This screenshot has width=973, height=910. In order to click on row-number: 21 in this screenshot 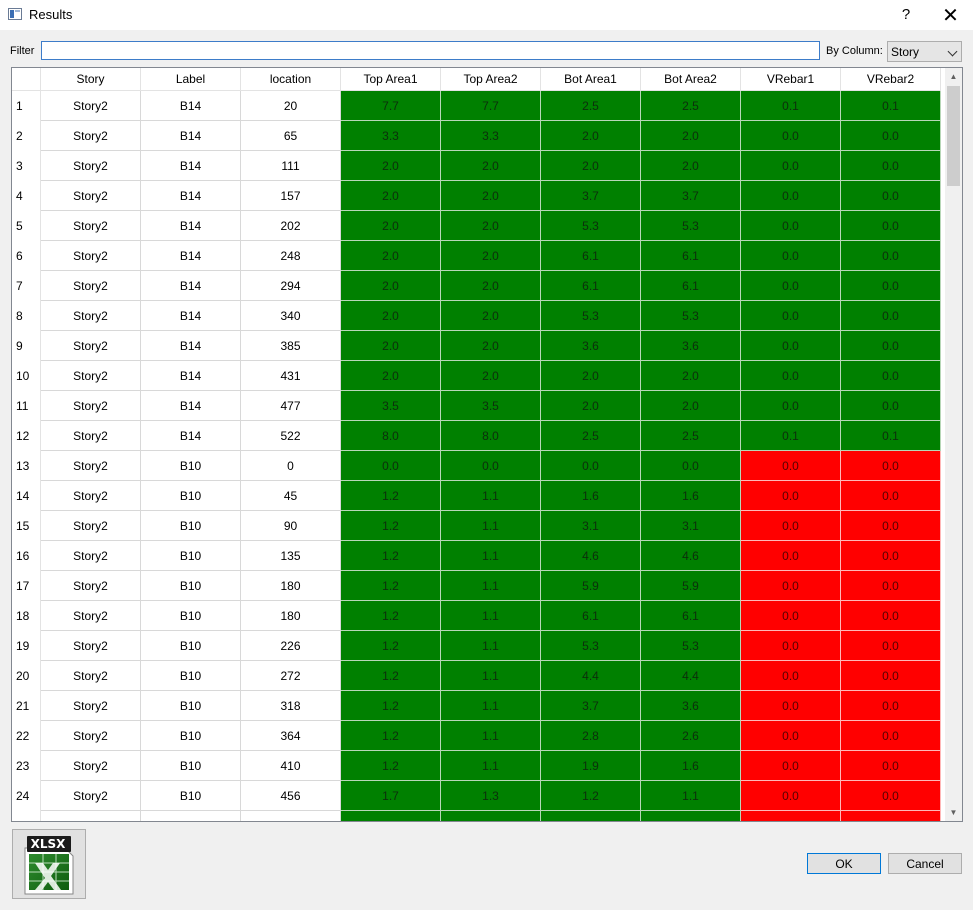, I will do `click(26, 706)`.